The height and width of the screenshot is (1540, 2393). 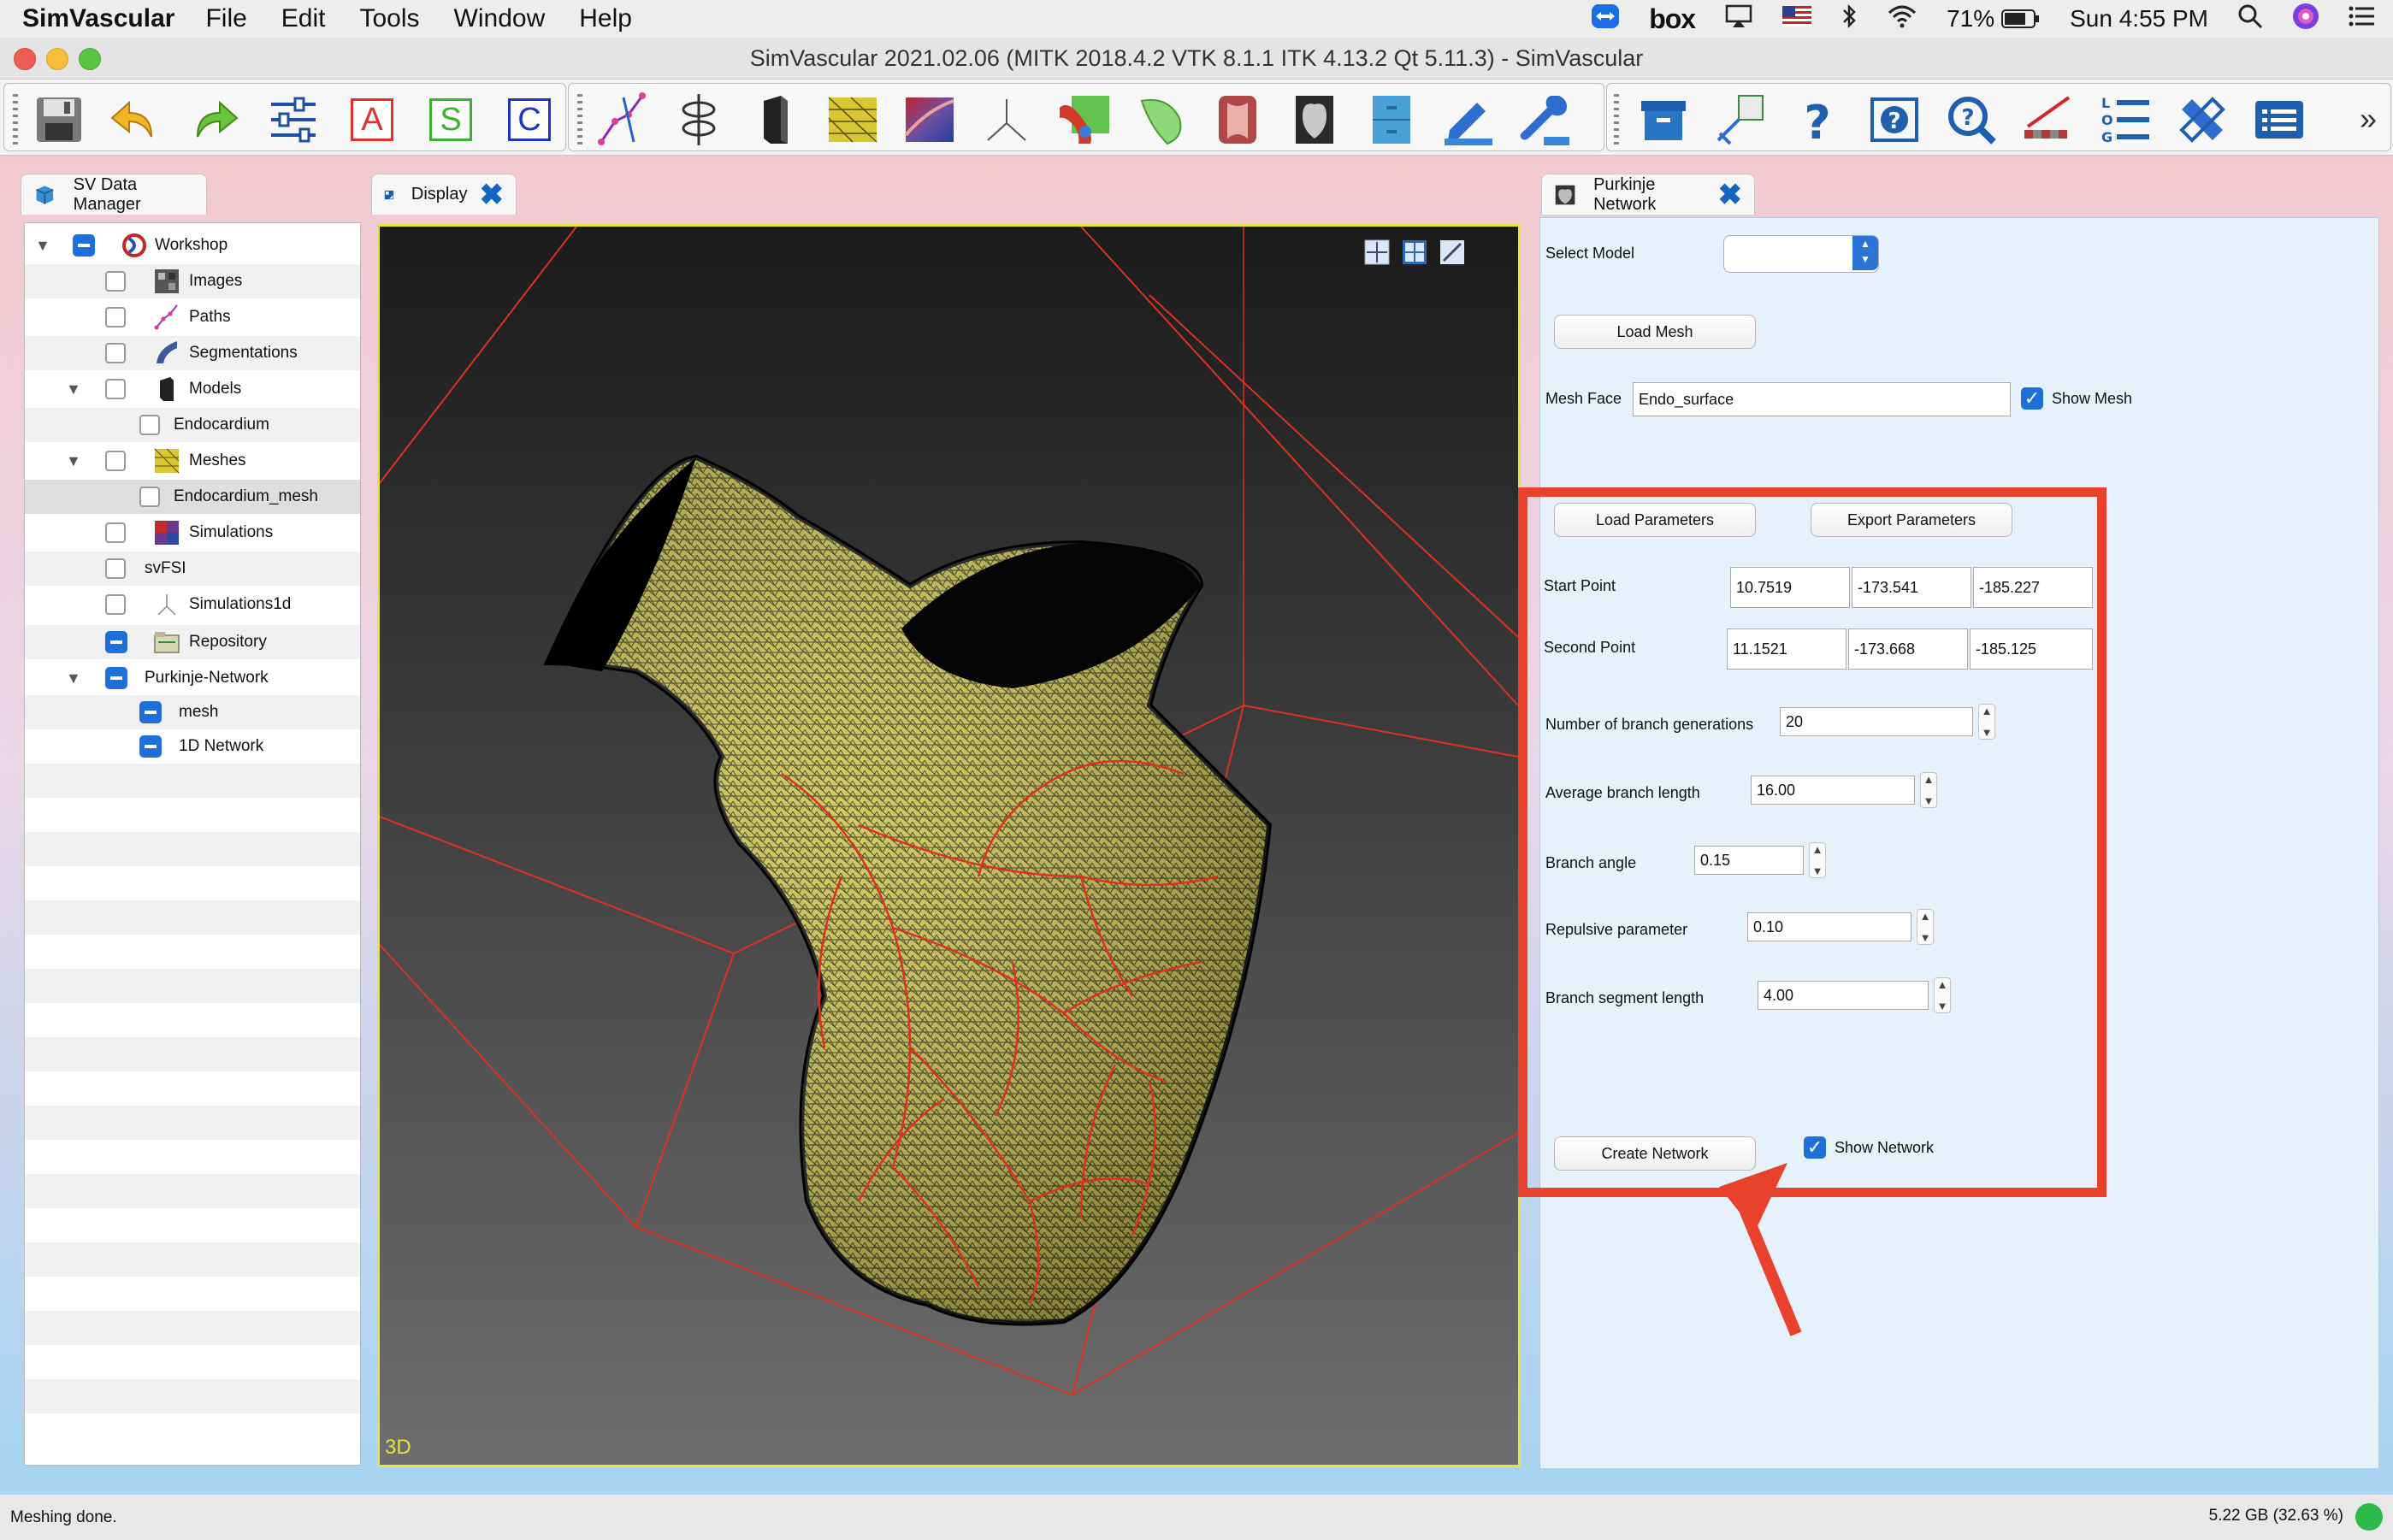 What do you see at coordinates (1895, 119) in the screenshot?
I see `faq-button: ?` at bounding box center [1895, 119].